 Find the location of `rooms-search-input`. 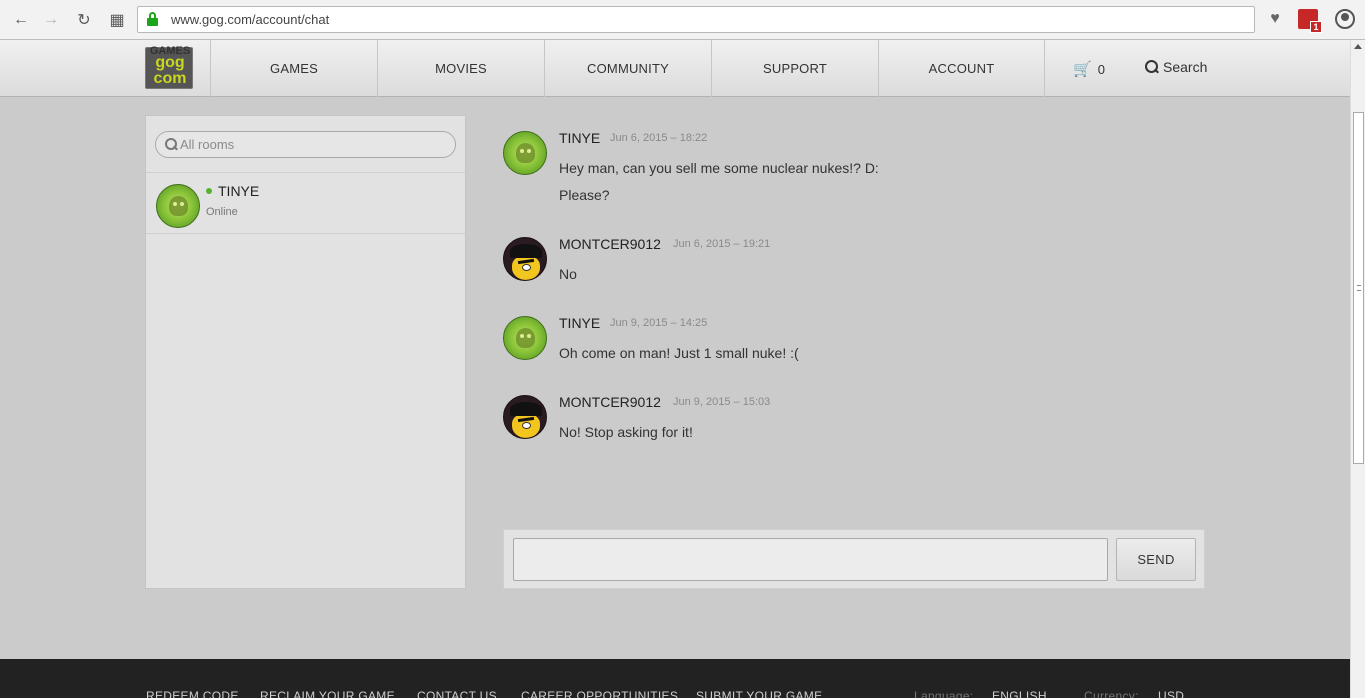

rooms-search-input is located at coordinates (310, 144).